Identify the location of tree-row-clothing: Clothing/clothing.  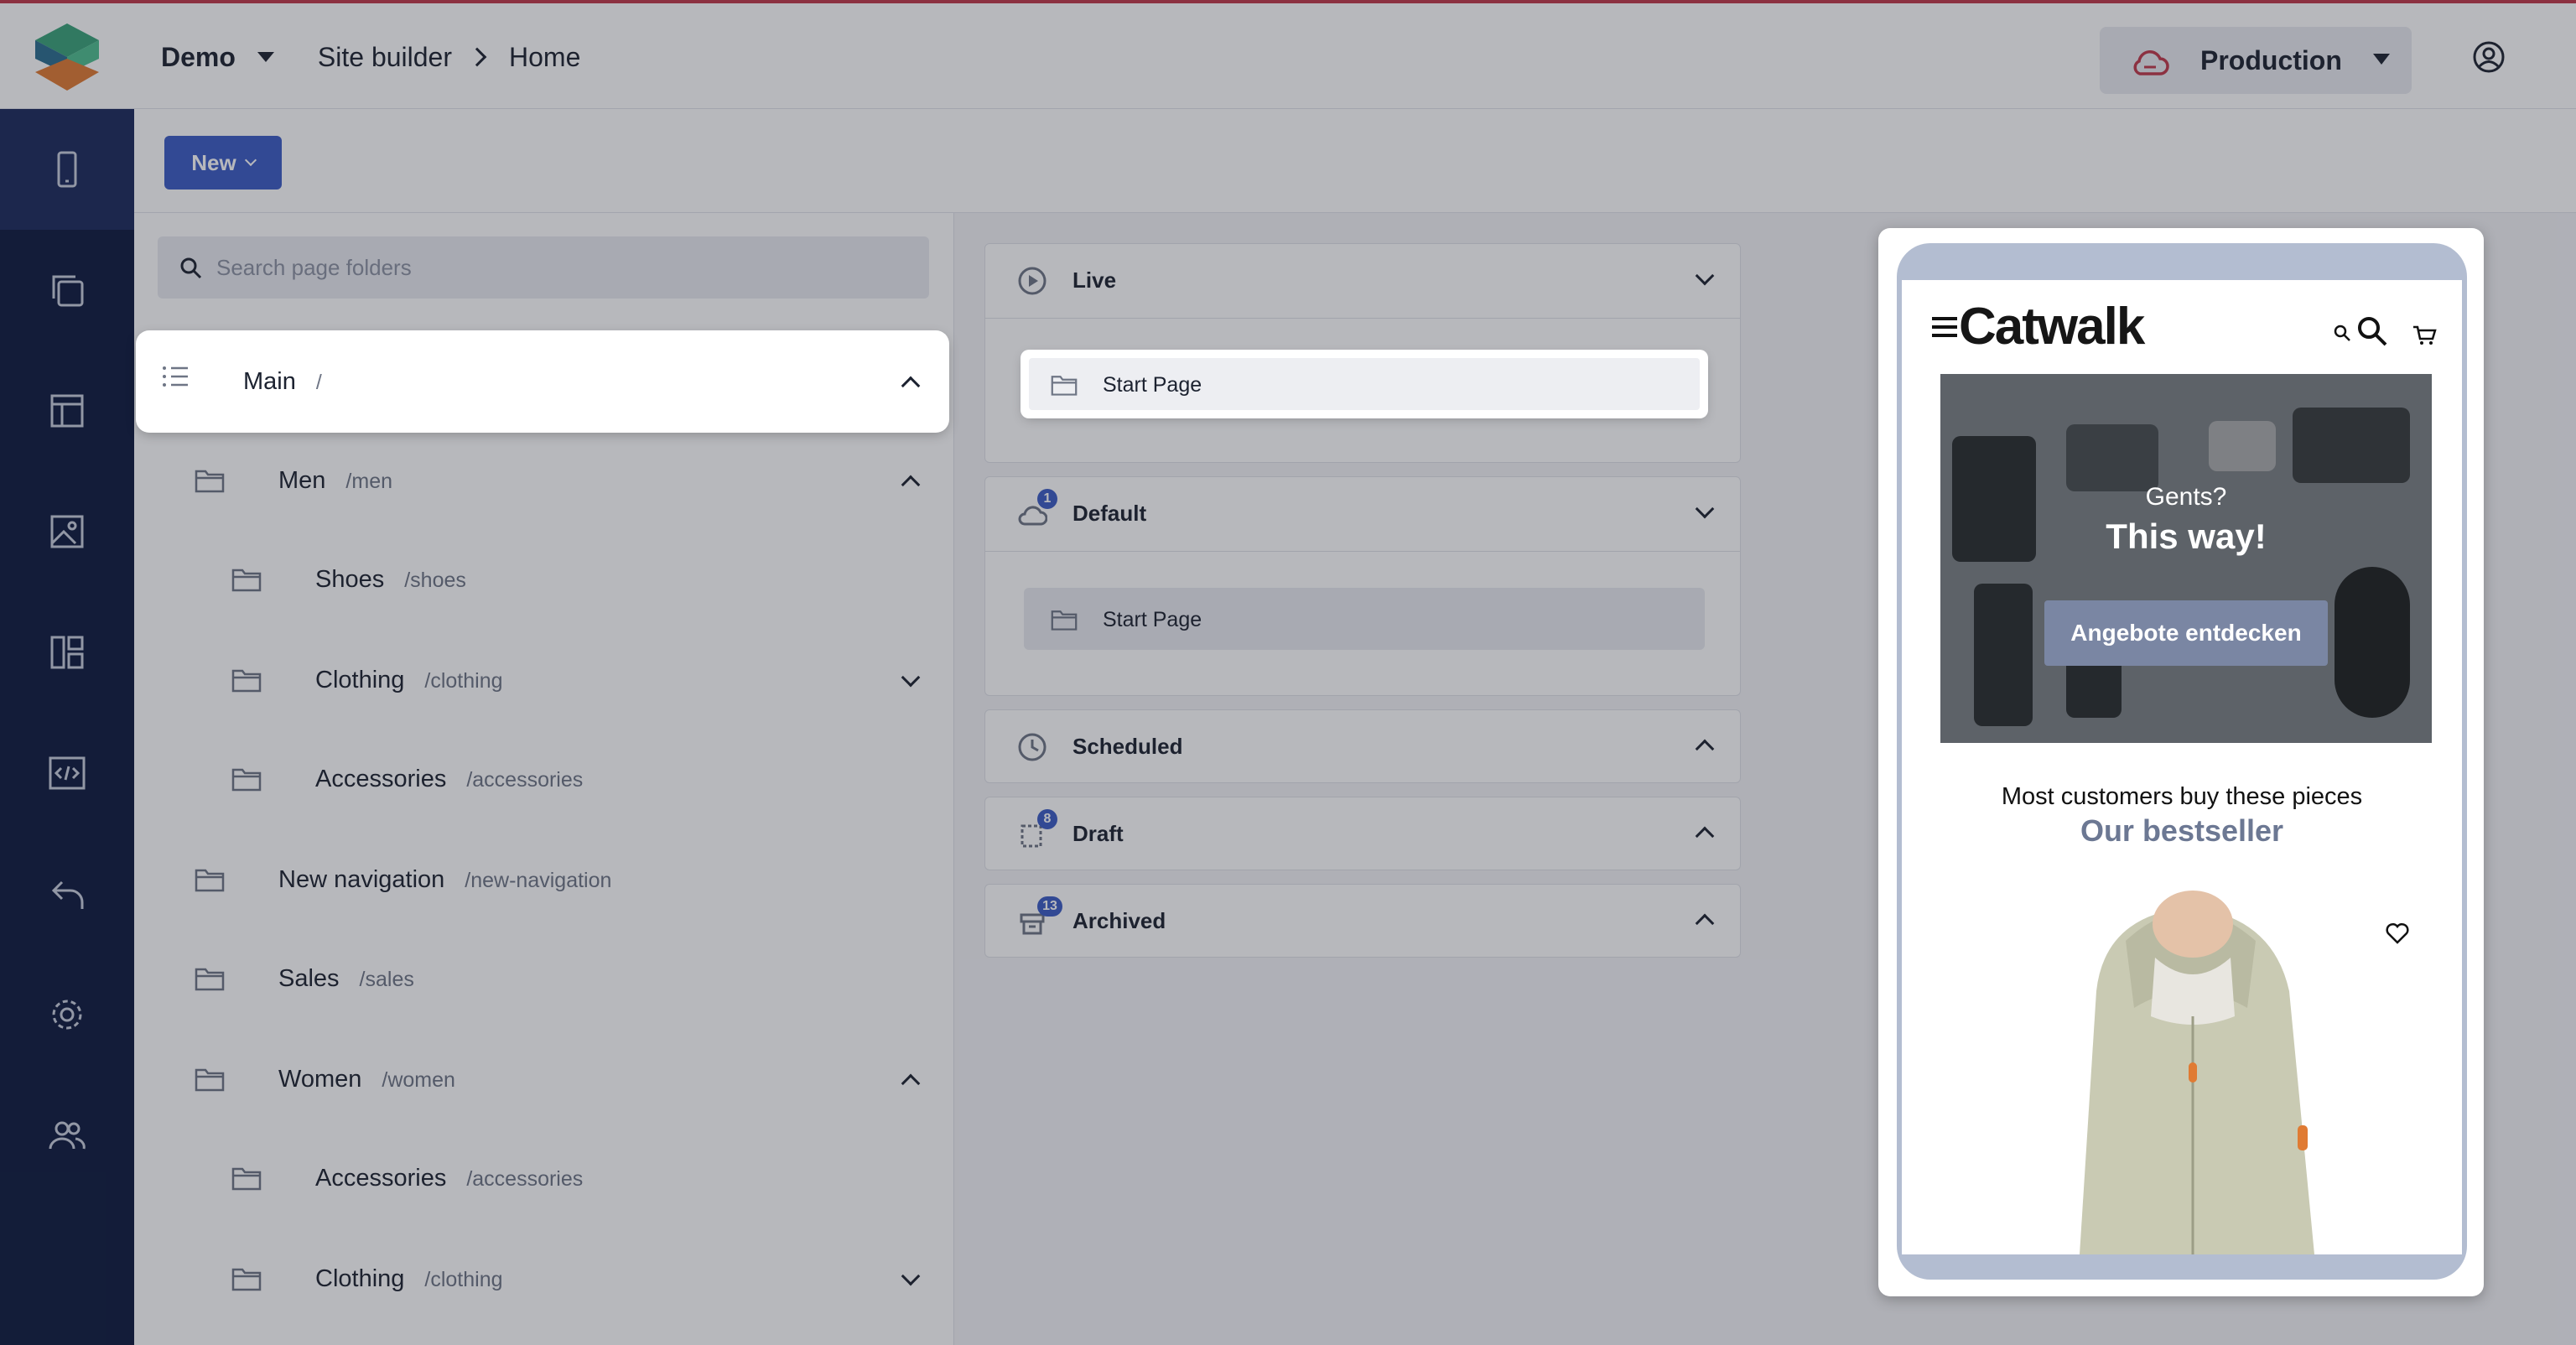
(544, 680).